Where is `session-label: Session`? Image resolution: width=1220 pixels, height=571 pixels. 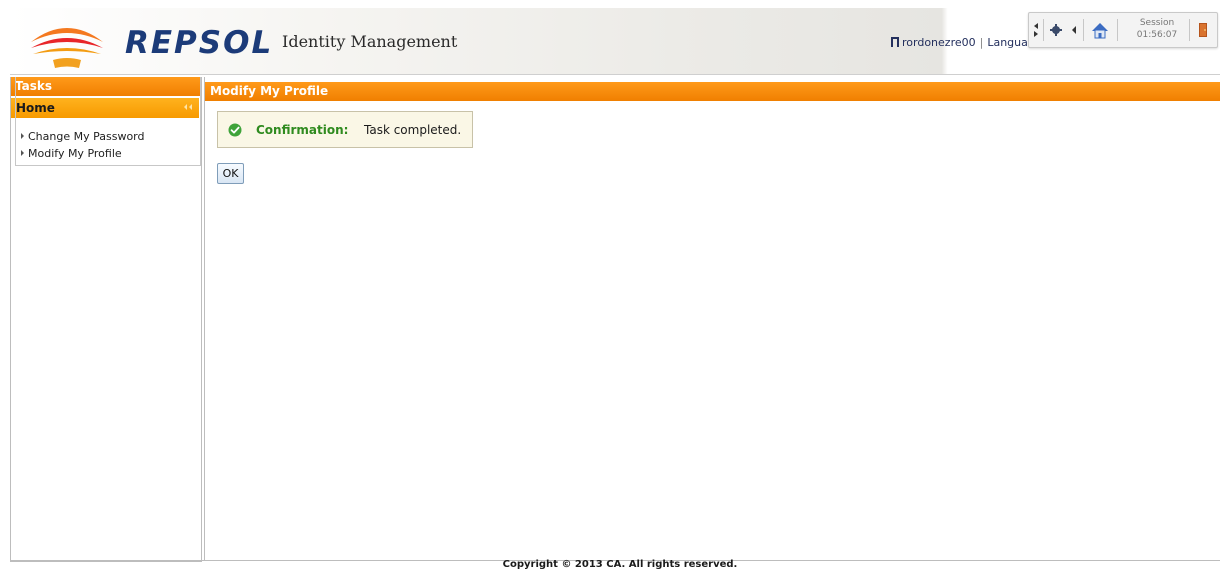 session-label: Session is located at coordinates (1157, 23).